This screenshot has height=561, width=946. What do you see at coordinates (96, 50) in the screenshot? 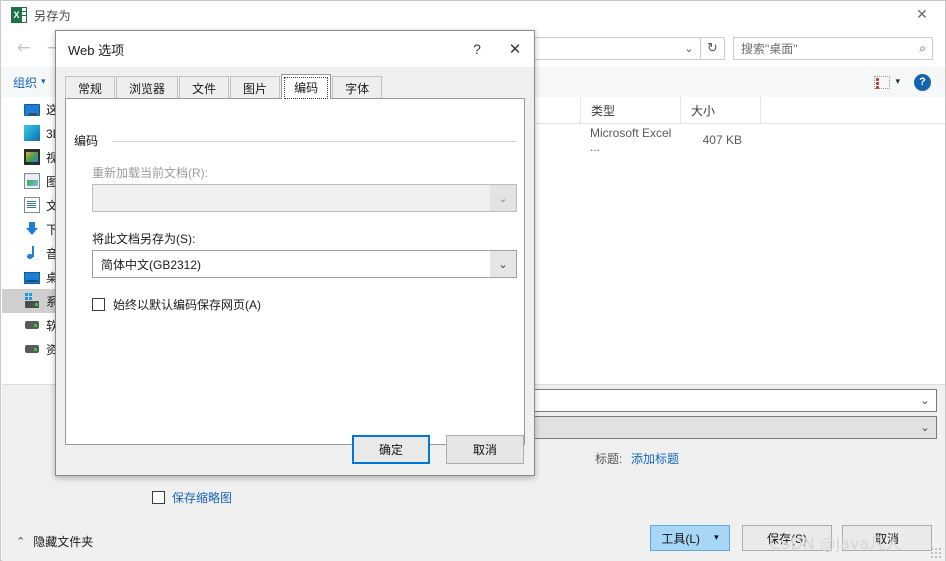
I see `dialog-title: Web 选项` at bounding box center [96, 50].